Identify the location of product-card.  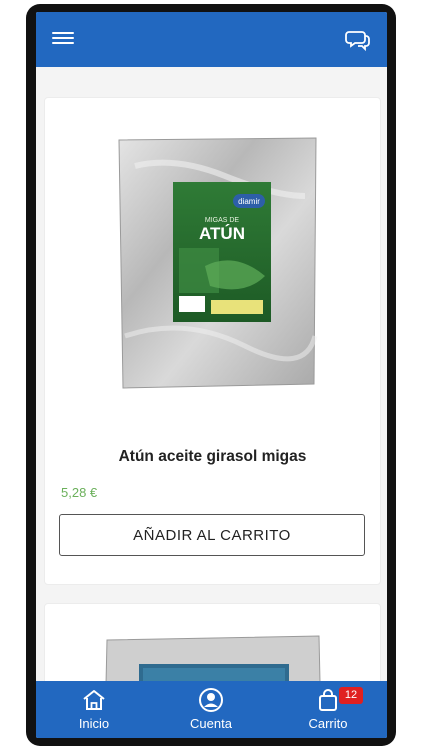
(212, 642).